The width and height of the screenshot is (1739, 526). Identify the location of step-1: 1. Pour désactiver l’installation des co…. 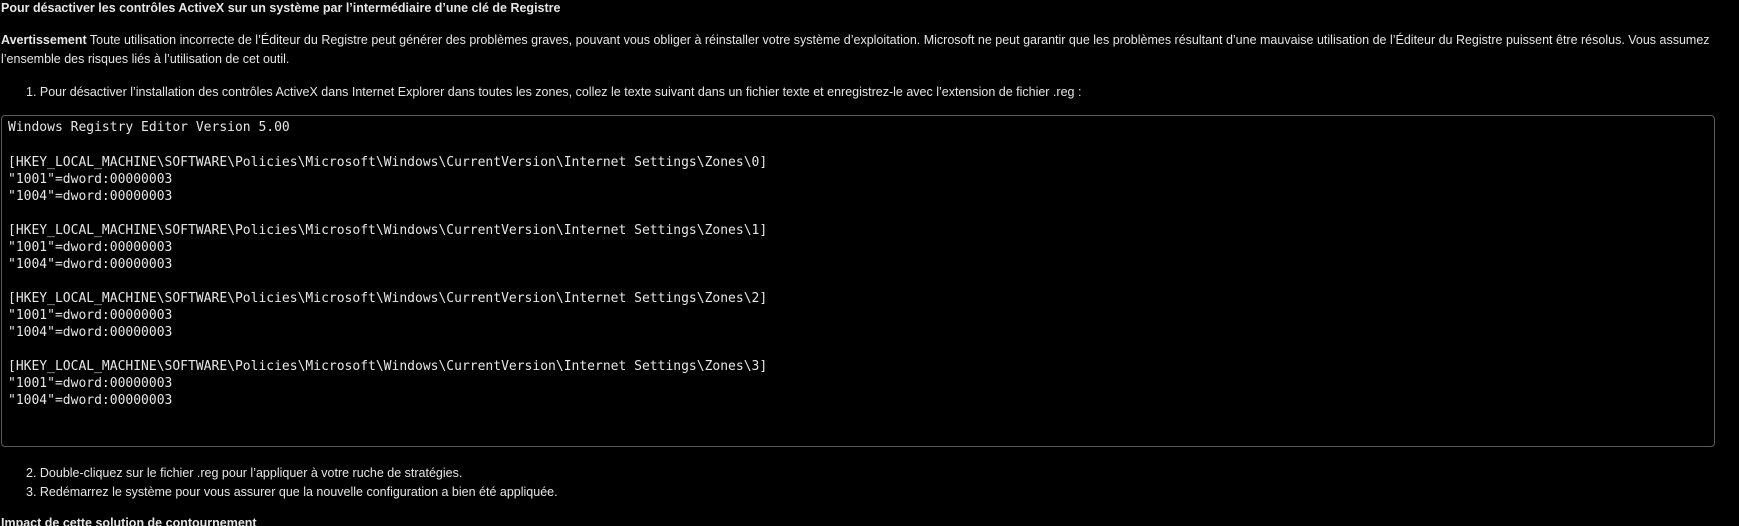
(554, 92).